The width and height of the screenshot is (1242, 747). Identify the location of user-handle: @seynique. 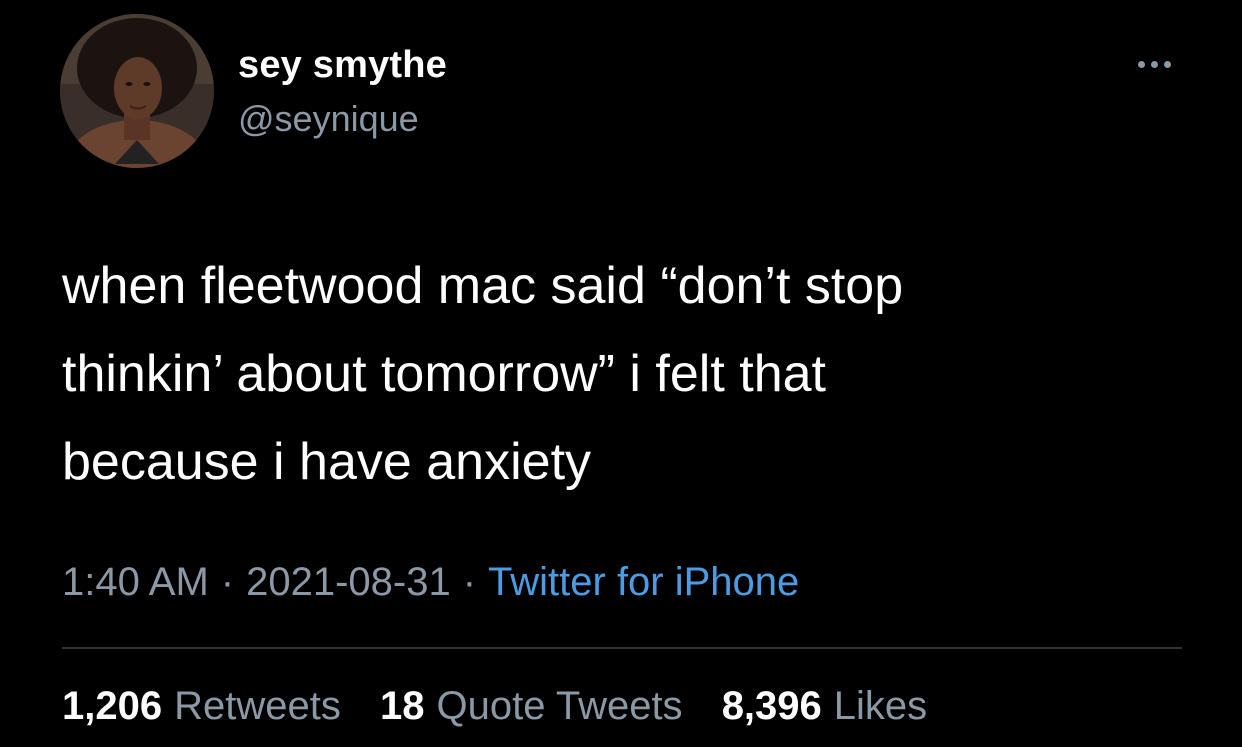
(328, 119).